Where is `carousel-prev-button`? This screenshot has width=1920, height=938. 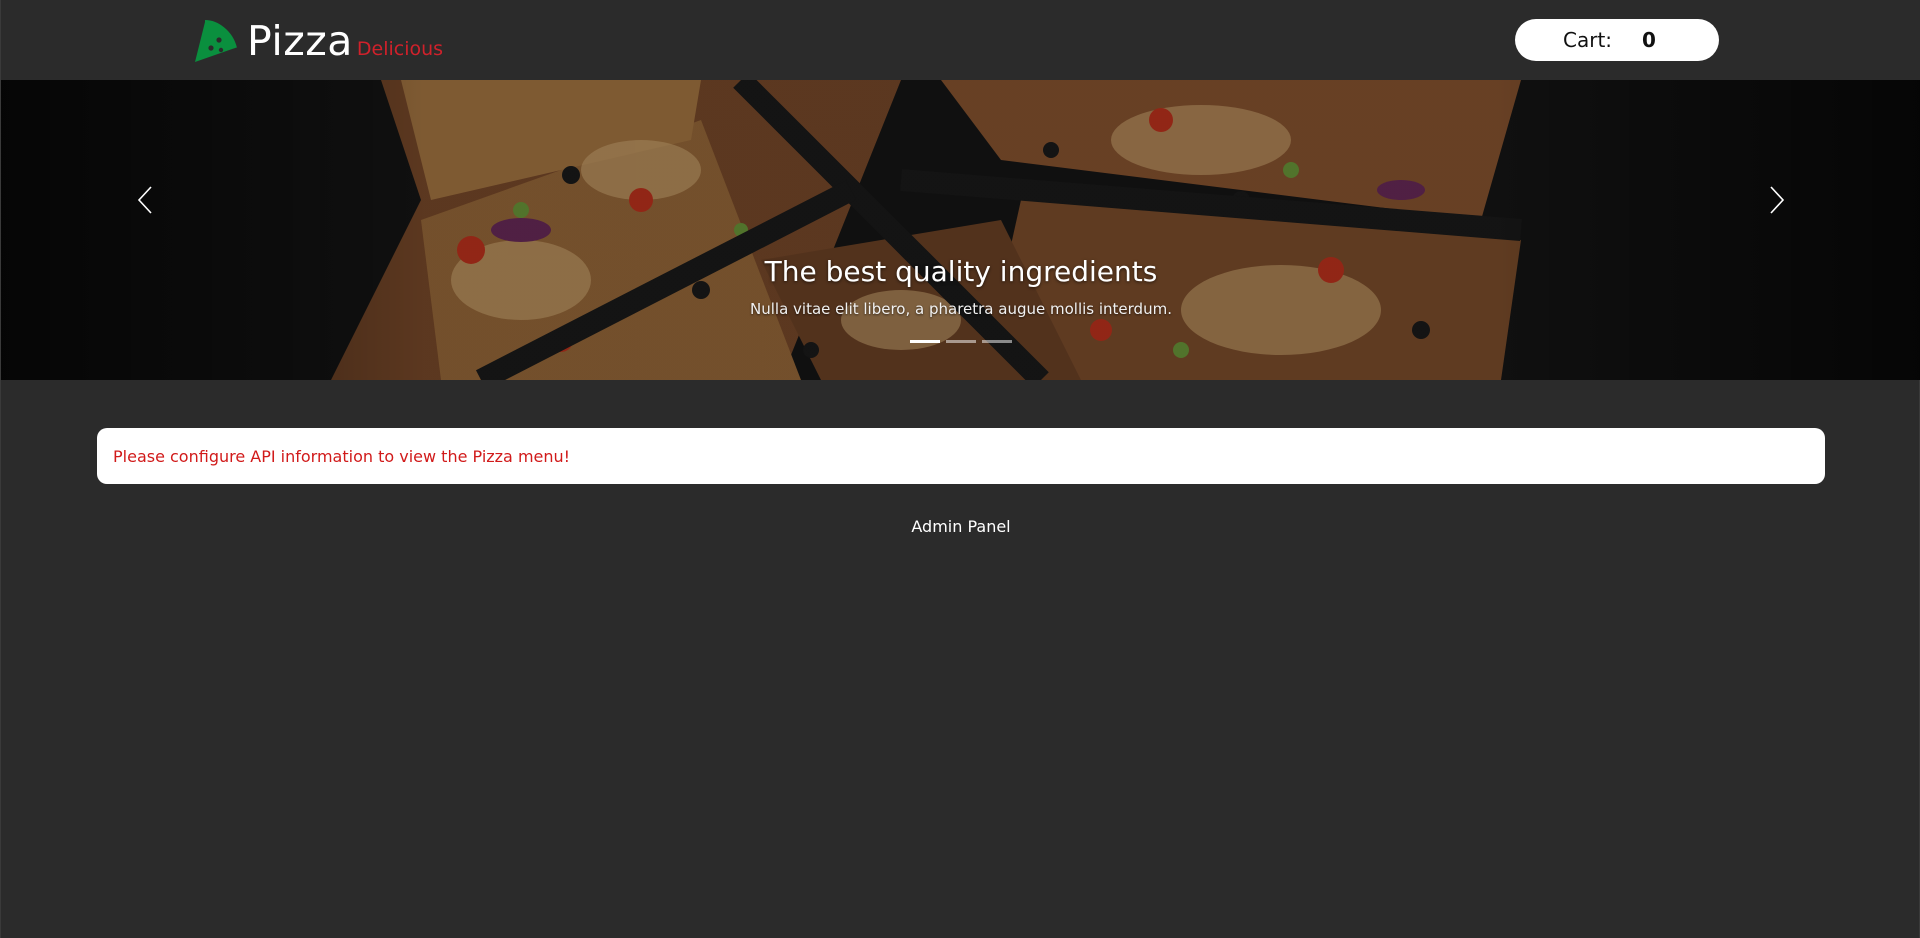 carousel-prev-button is located at coordinates (145, 200).